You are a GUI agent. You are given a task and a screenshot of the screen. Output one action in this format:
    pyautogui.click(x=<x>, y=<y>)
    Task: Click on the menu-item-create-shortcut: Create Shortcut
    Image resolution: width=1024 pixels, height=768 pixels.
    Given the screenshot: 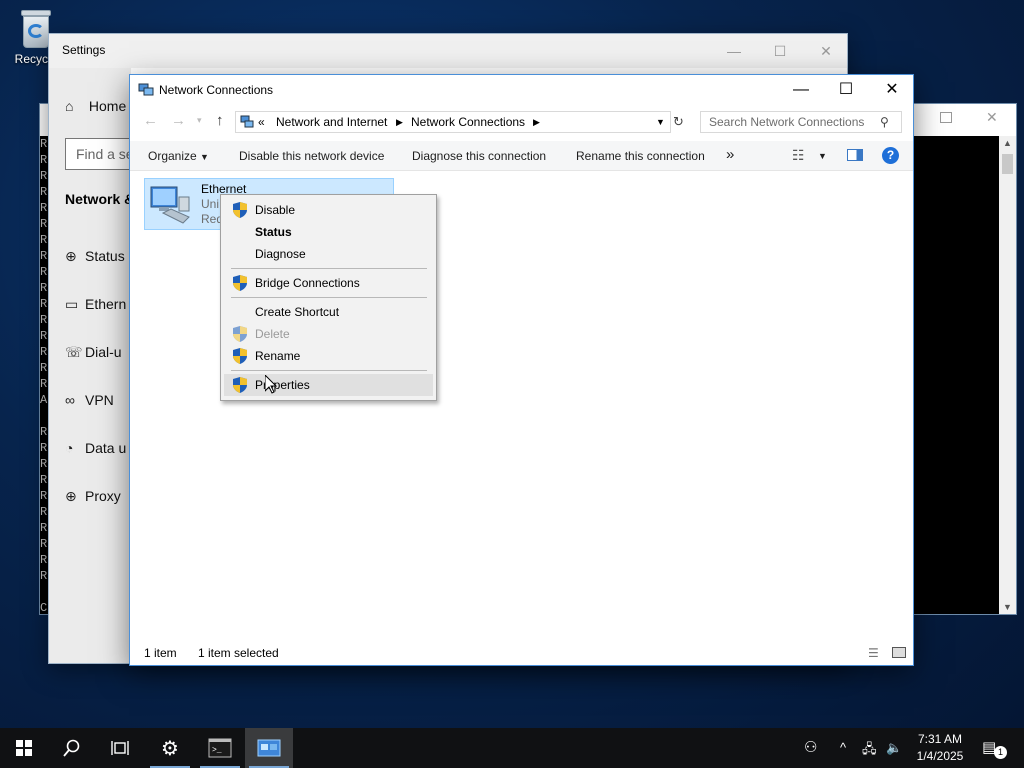 What is the action you would take?
    pyautogui.click(x=328, y=312)
    